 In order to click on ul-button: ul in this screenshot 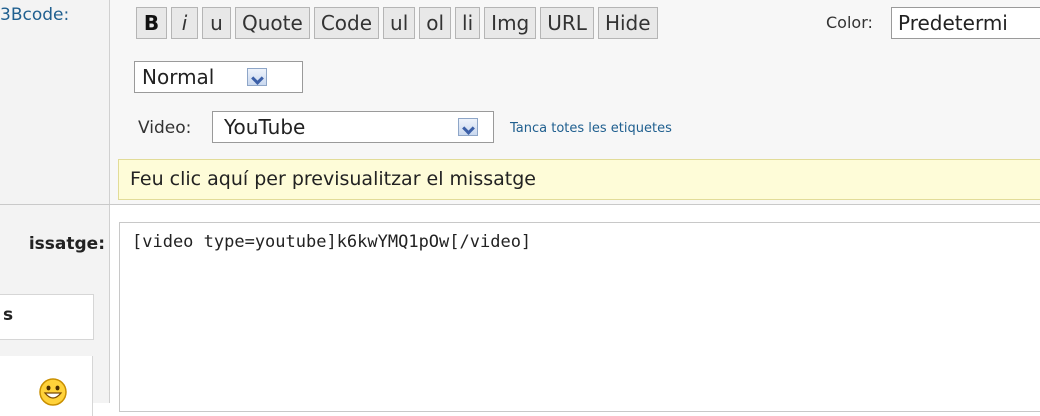, I will do `click(399, 23)`.